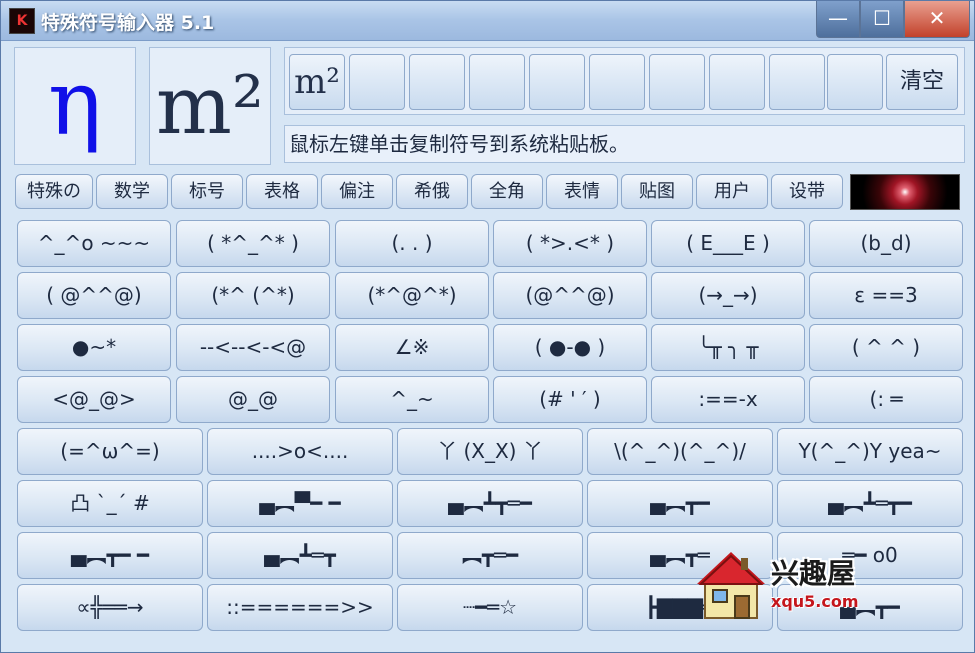  I want to click on tab-pictures: 贴图, so click(657, 191).